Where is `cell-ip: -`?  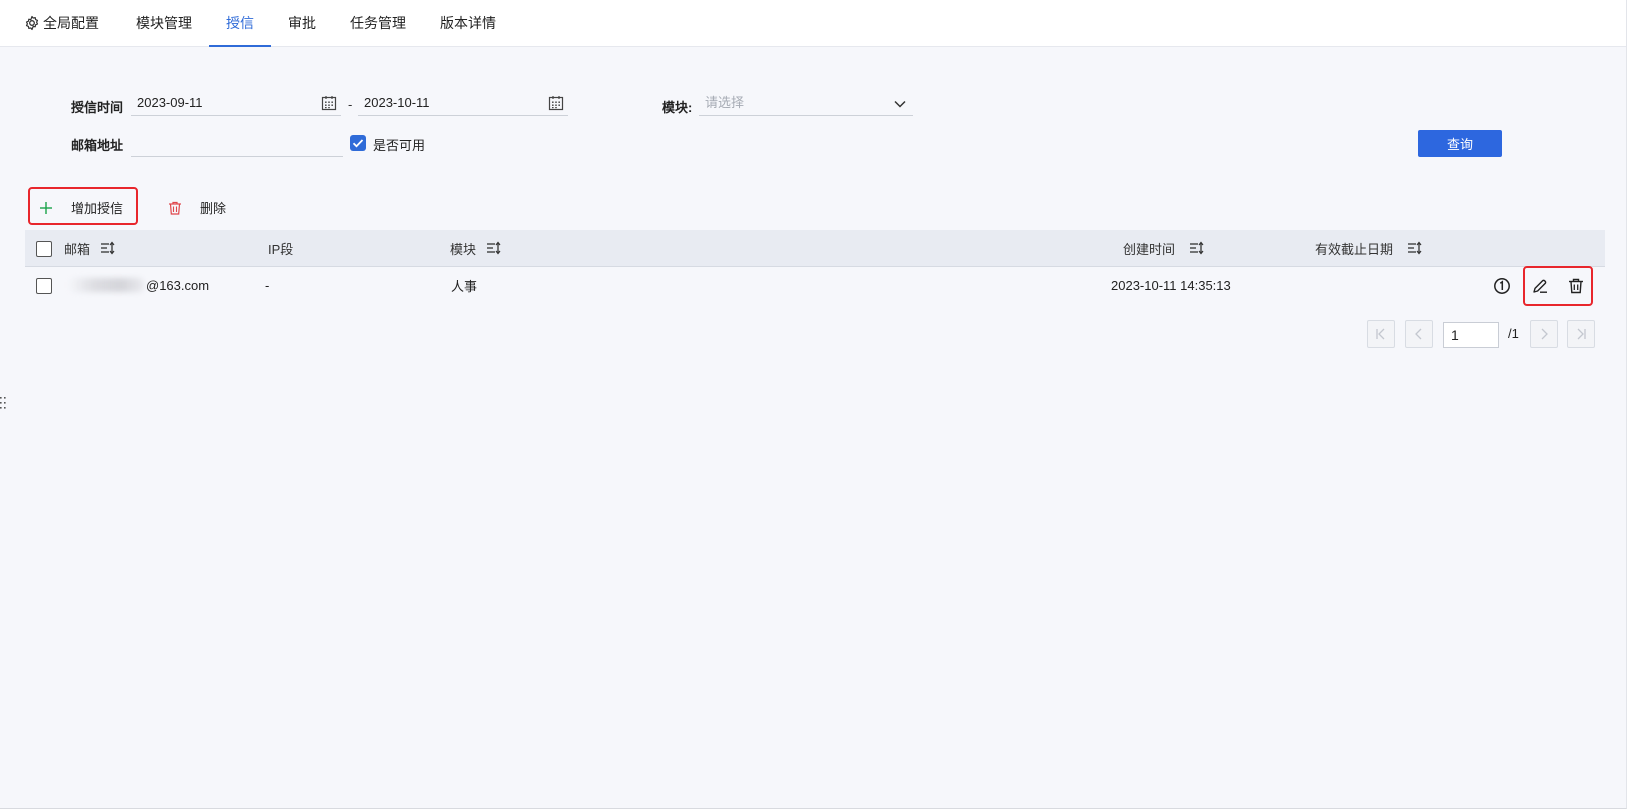 cell-ip: - is located at coordinates (267, 285).